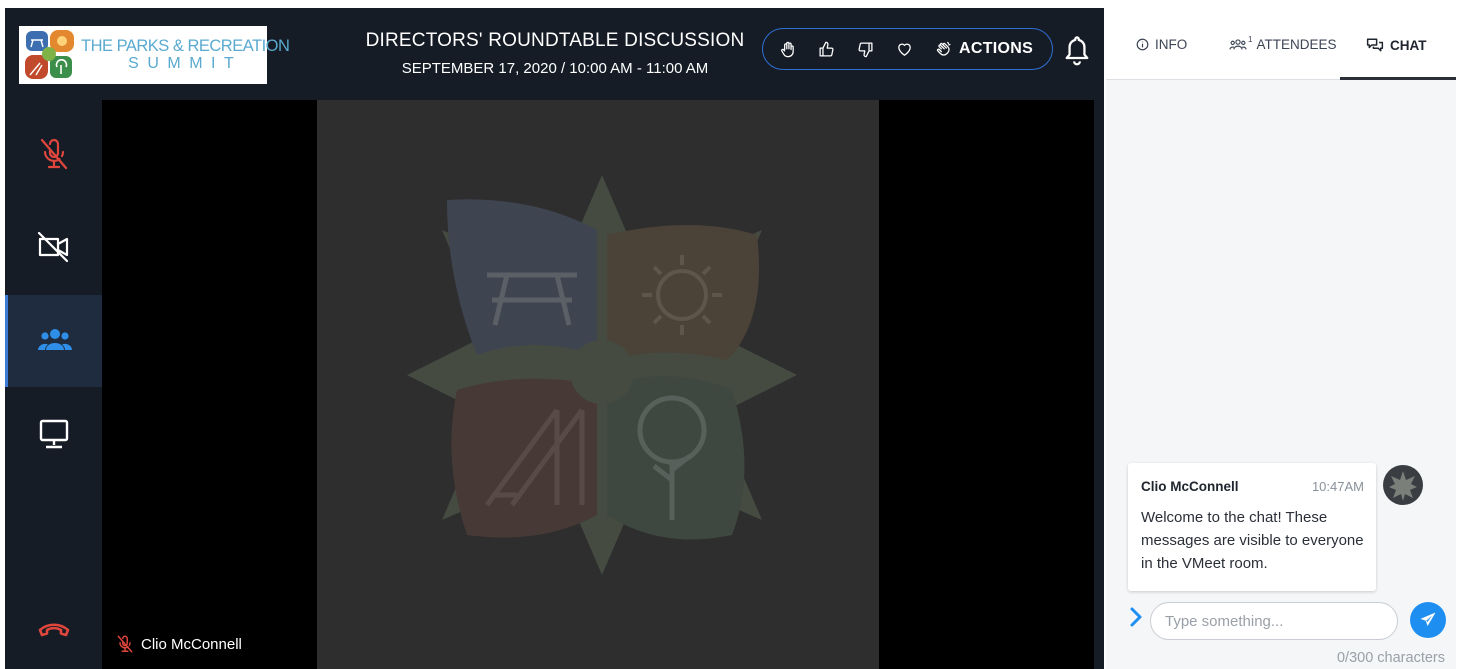 The width and height of the screenshot is (1462, 669). I want to click on participants-button, so click(53, 341).